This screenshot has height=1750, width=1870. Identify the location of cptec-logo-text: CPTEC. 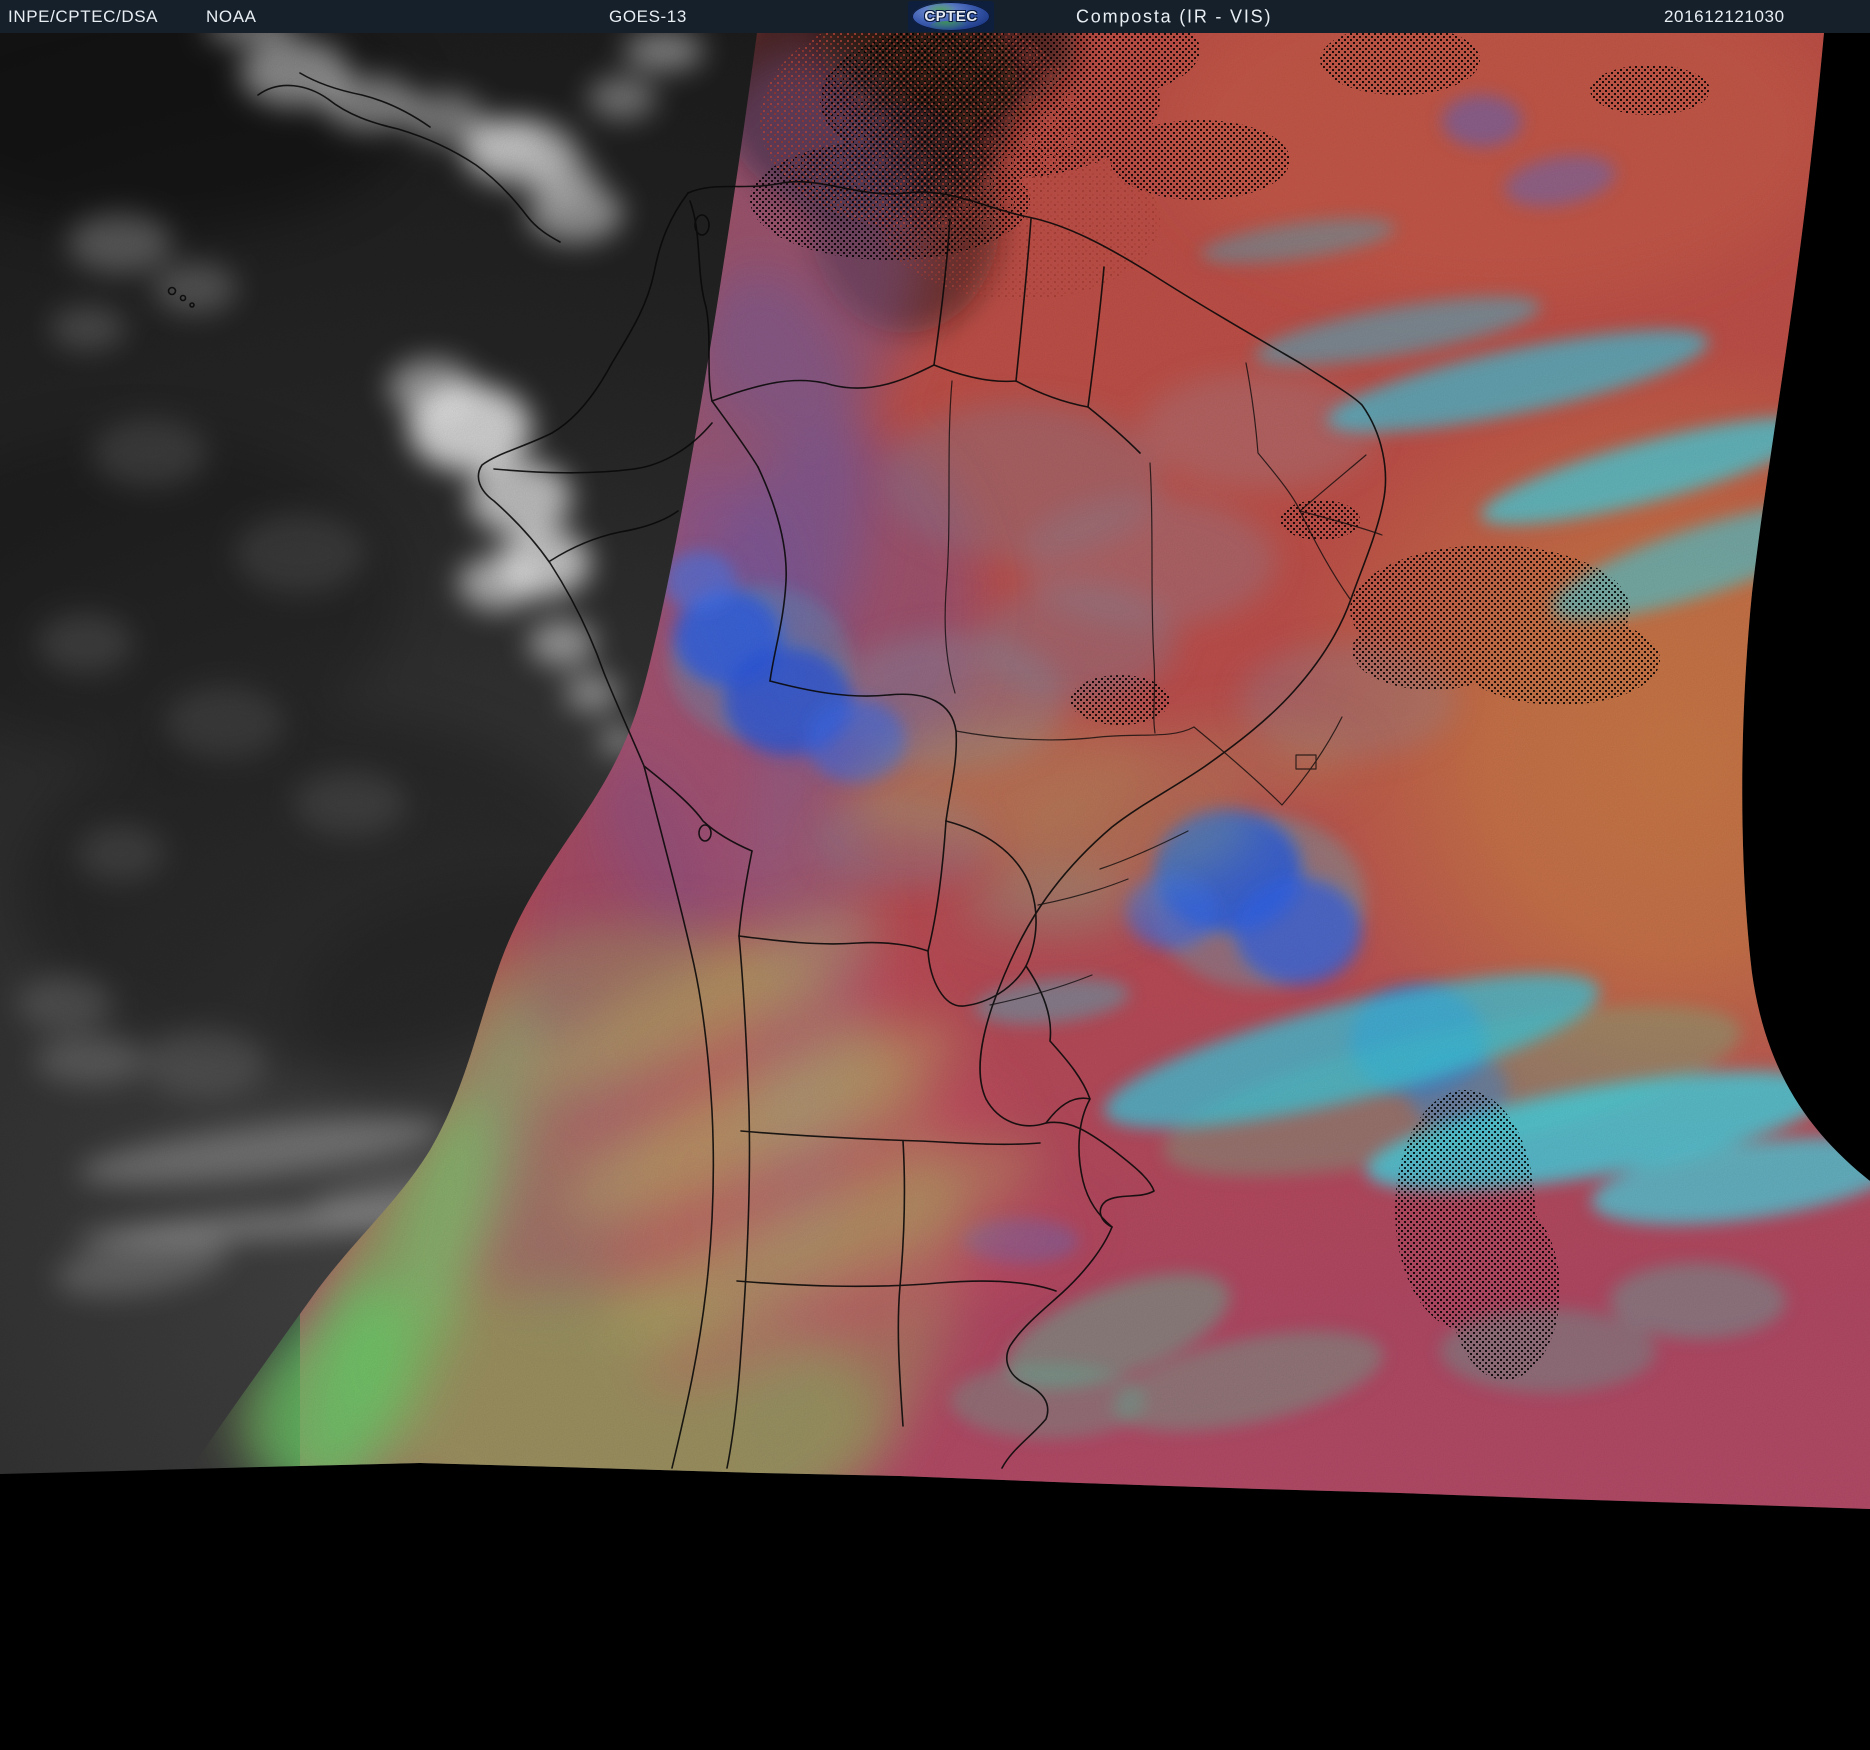
(951, 16).